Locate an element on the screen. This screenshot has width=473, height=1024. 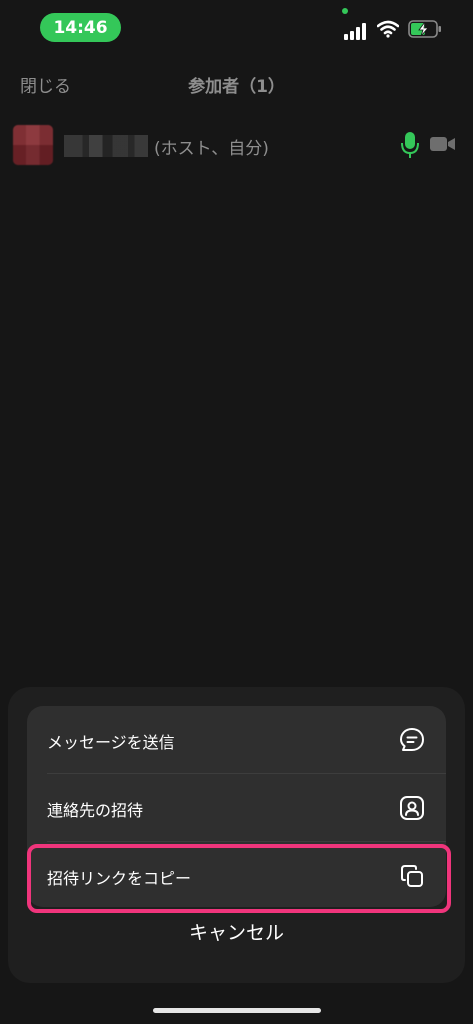
contact-icon is located at coordinates (412, 808).